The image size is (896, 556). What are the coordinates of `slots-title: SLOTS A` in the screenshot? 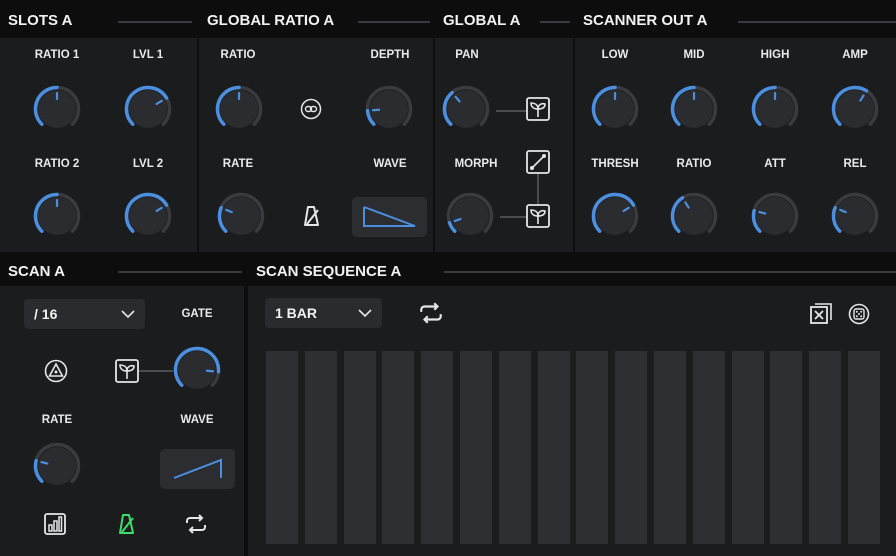 It's located at (40, 20).